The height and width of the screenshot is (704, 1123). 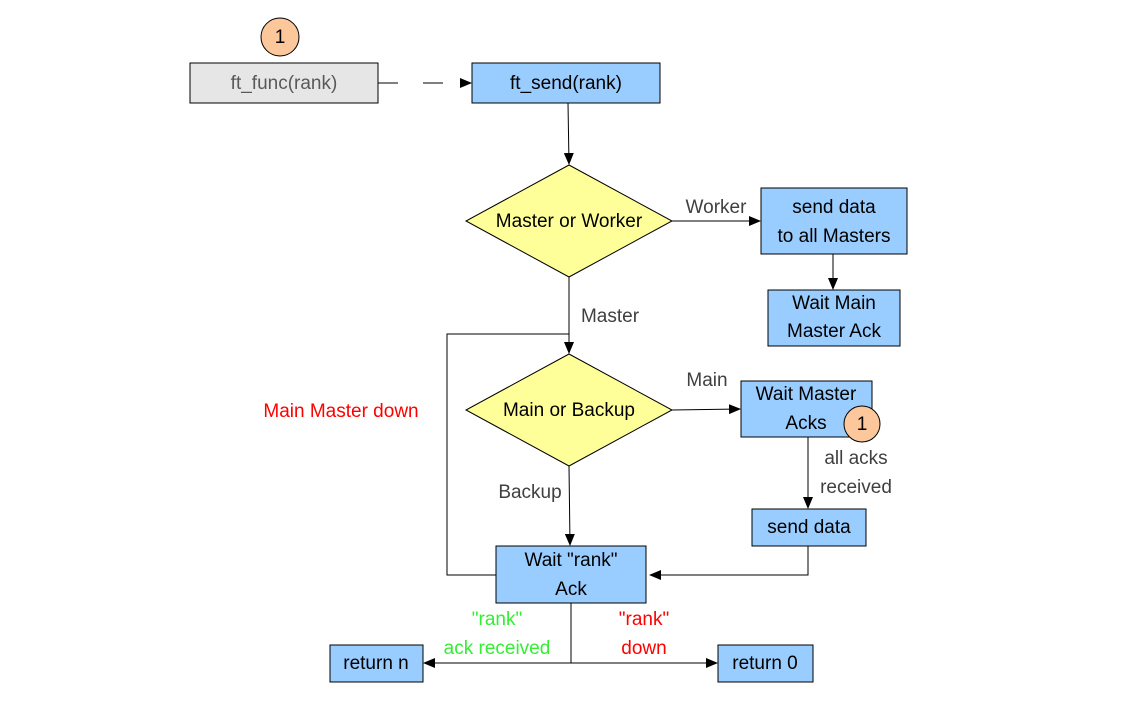 I want to click on node-label: ft_send(rank), so click(x=566, y=83).